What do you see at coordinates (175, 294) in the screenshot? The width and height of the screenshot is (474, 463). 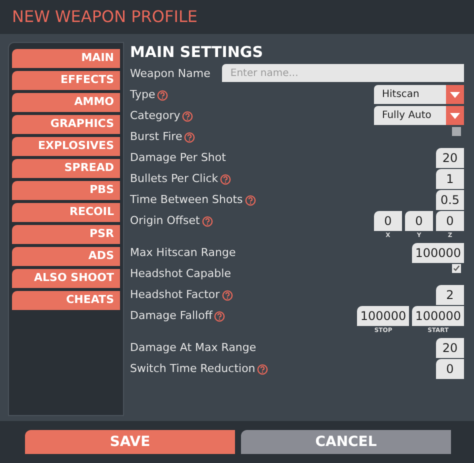 I see `setting-label: Headshot Factor` at bounding box center [175, 294].